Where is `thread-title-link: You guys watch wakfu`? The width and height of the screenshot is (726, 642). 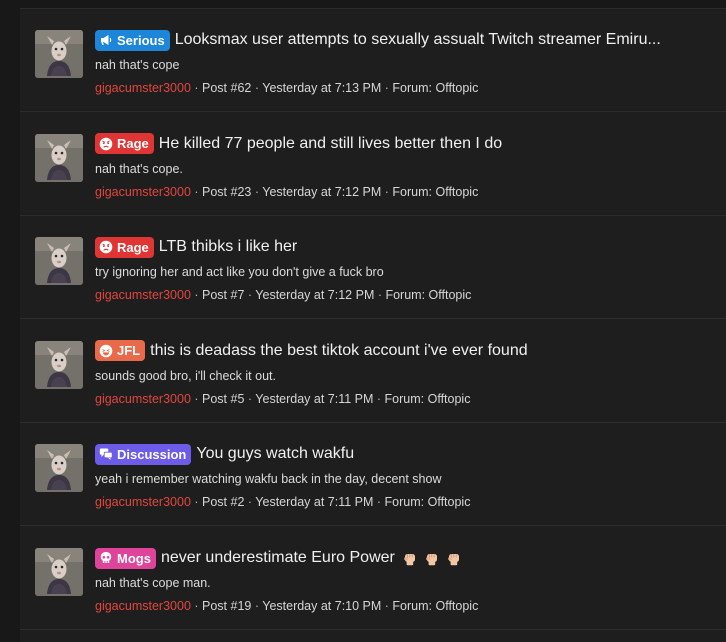 thread-title-link: You guys watch wakfu is located at coordinates (275, 454).